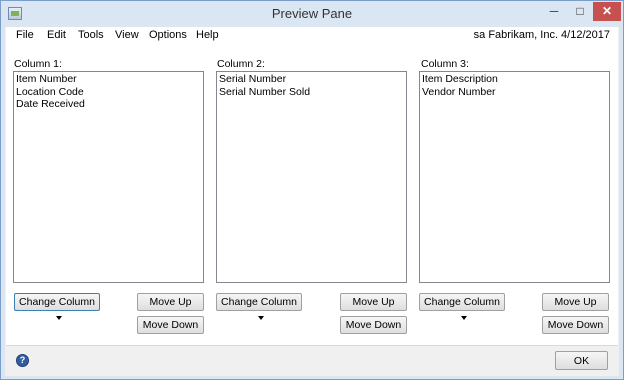 The image size is (624, 380). I want to click on menu-view: View, so click(127, 35).